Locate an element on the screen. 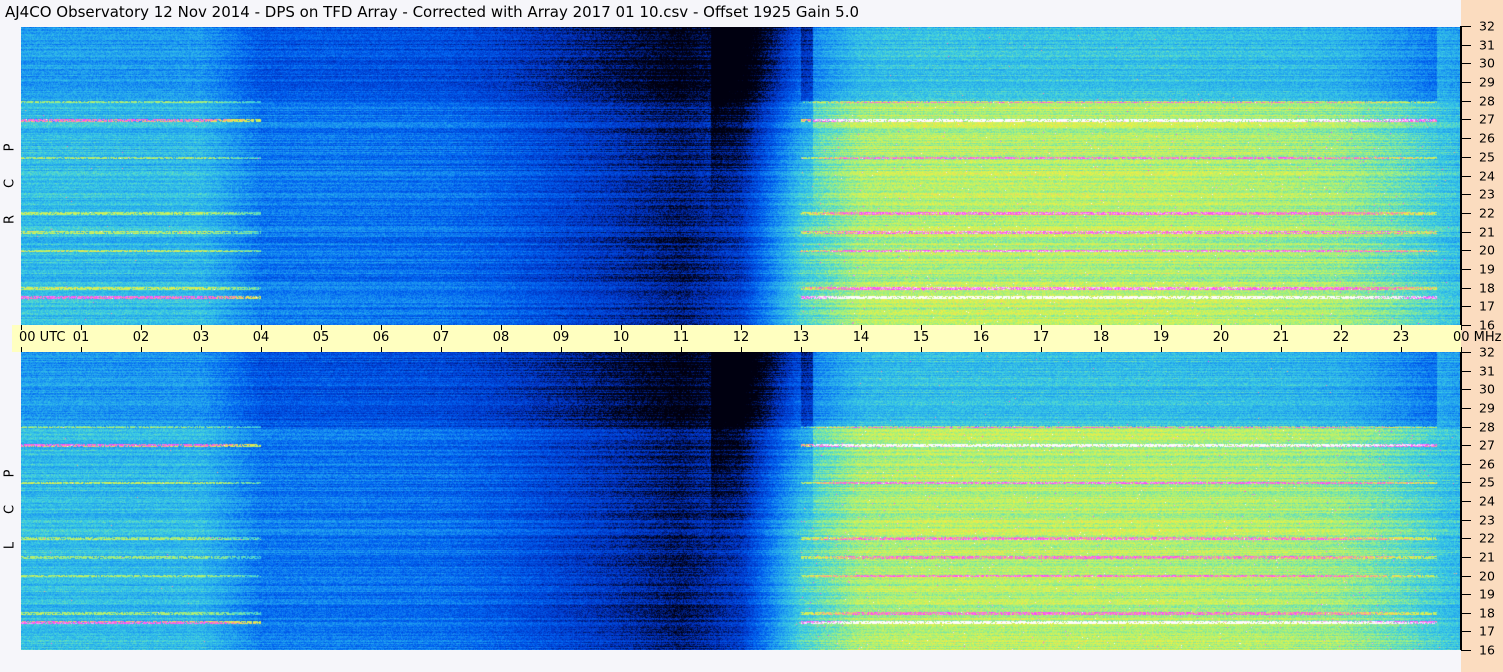 Image resolution: width=1503 pixels, height=672 pixels. x-tick-label: 12 is located at coordinates (741, 337).